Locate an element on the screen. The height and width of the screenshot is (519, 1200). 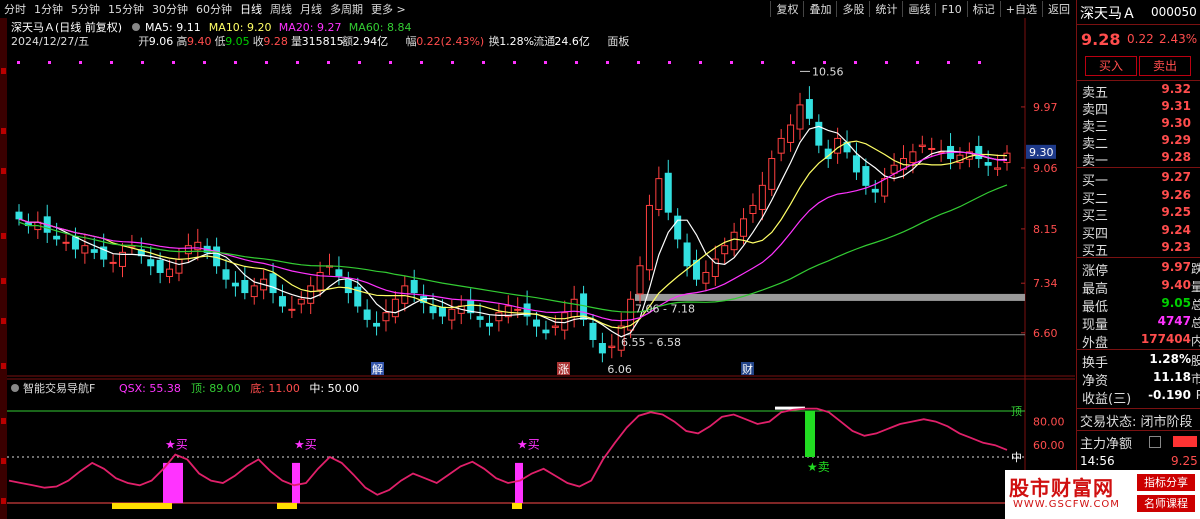
row-value: 4747 is located at coordinates (1174, 321).